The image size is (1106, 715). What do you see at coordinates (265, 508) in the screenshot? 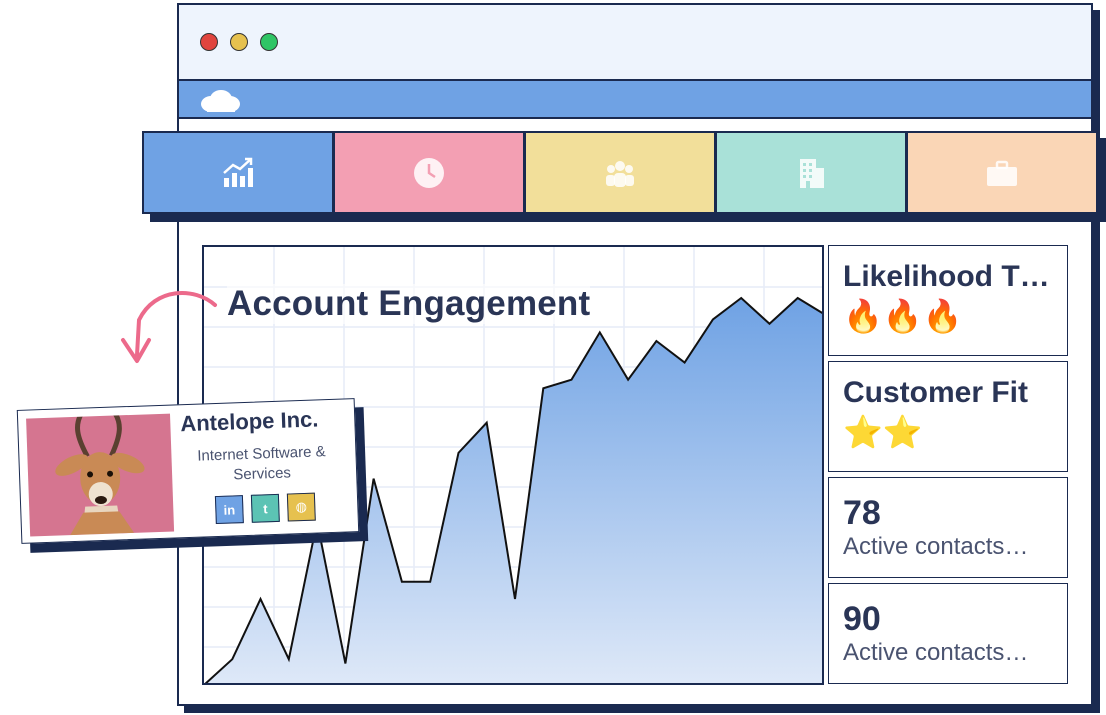
I see `twitter-icon: t` at bounding box center [265, 508].